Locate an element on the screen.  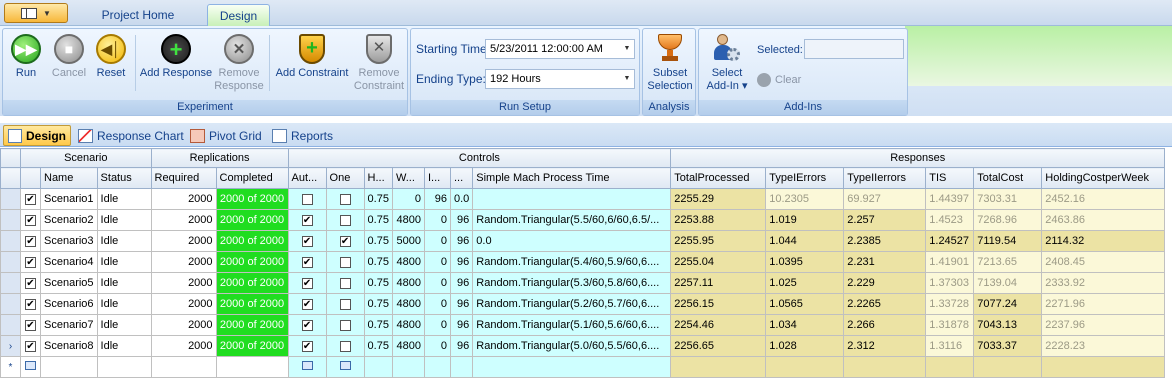
remove-constraint-button: ✕ Remove Constraint is located at coordinates (379, 63).